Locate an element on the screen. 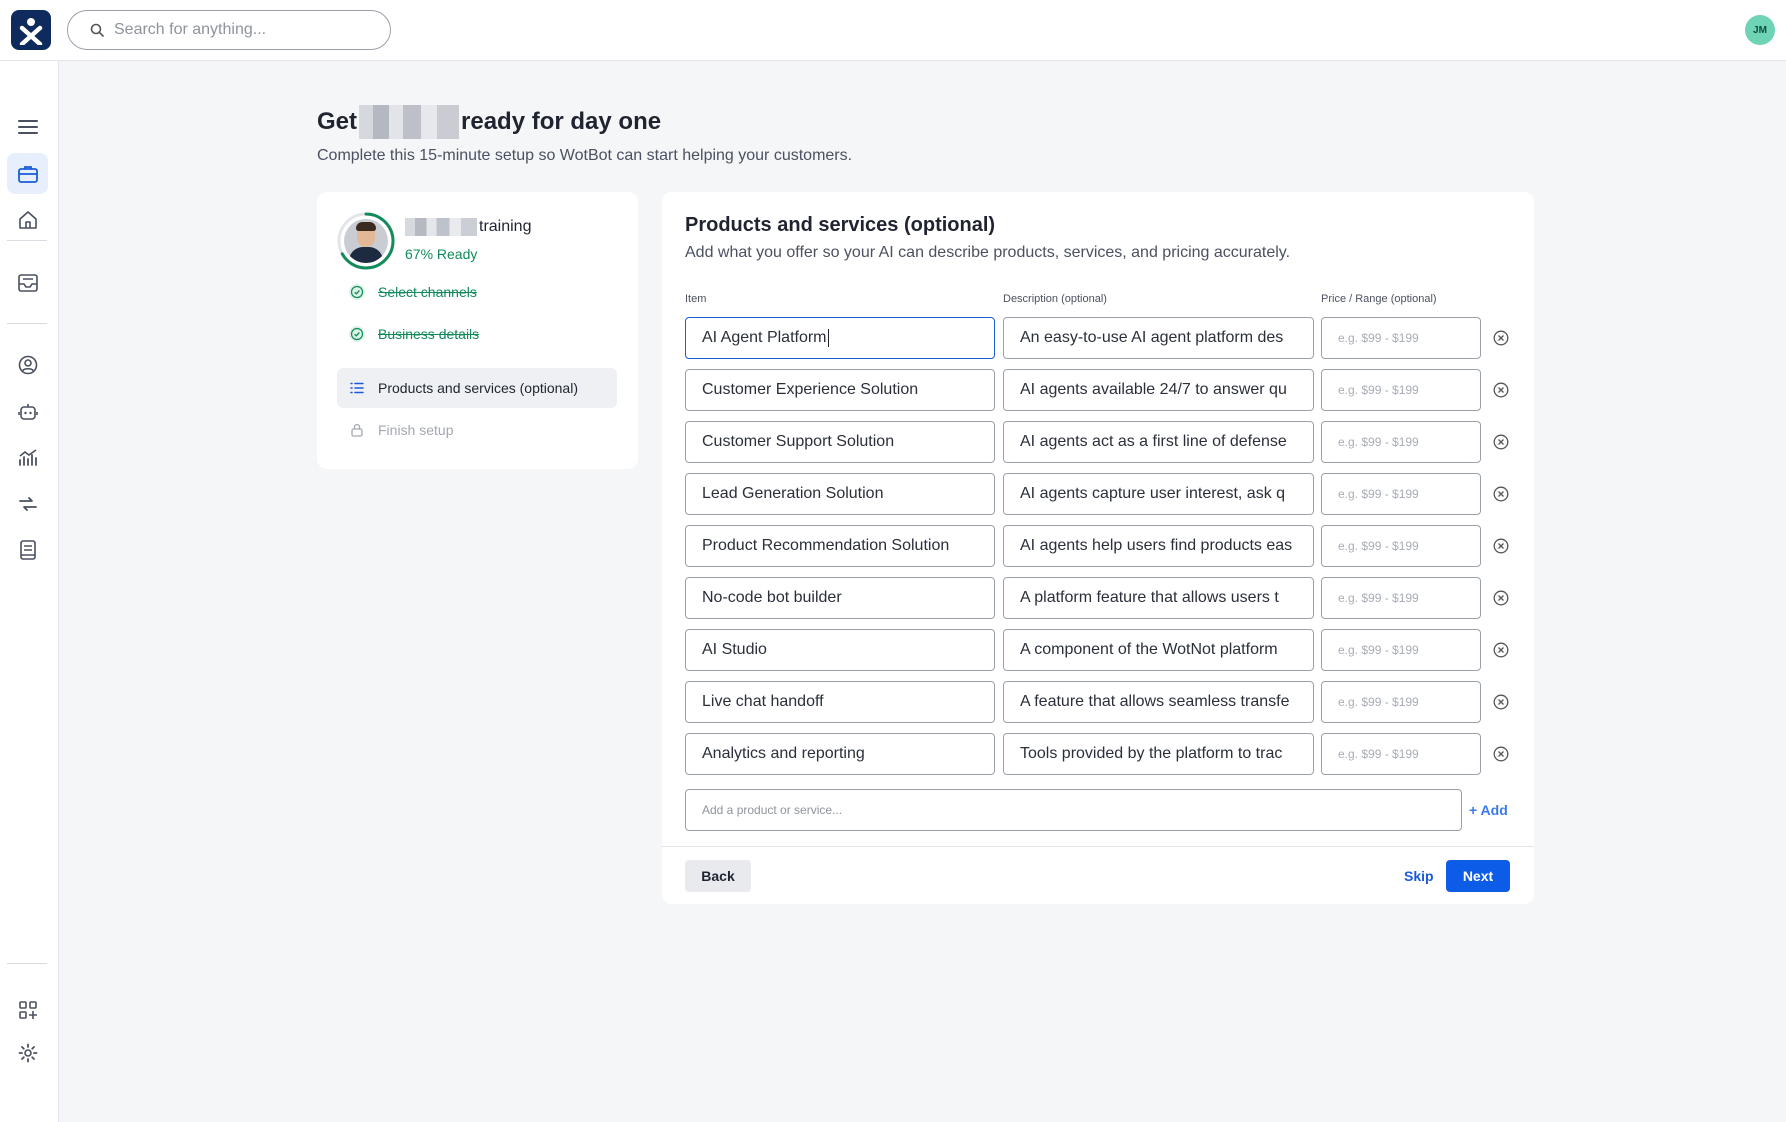 This screenshot has width=1786, height=1122. skip-button: Skip is located at coordinates (1419, 876).